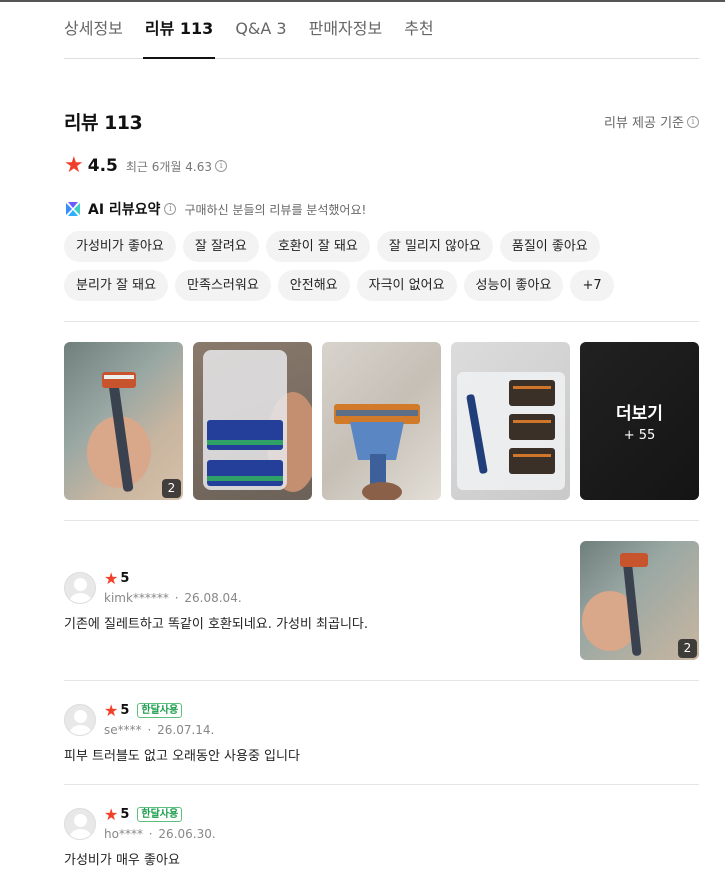 The image size is (725, 876). What do you see at coordinates (182, 756) in the screenshot?
I see `review-text: 피부 트러블도 없고 오래동안 사용중 입니다` at bounding box center [182, 756].